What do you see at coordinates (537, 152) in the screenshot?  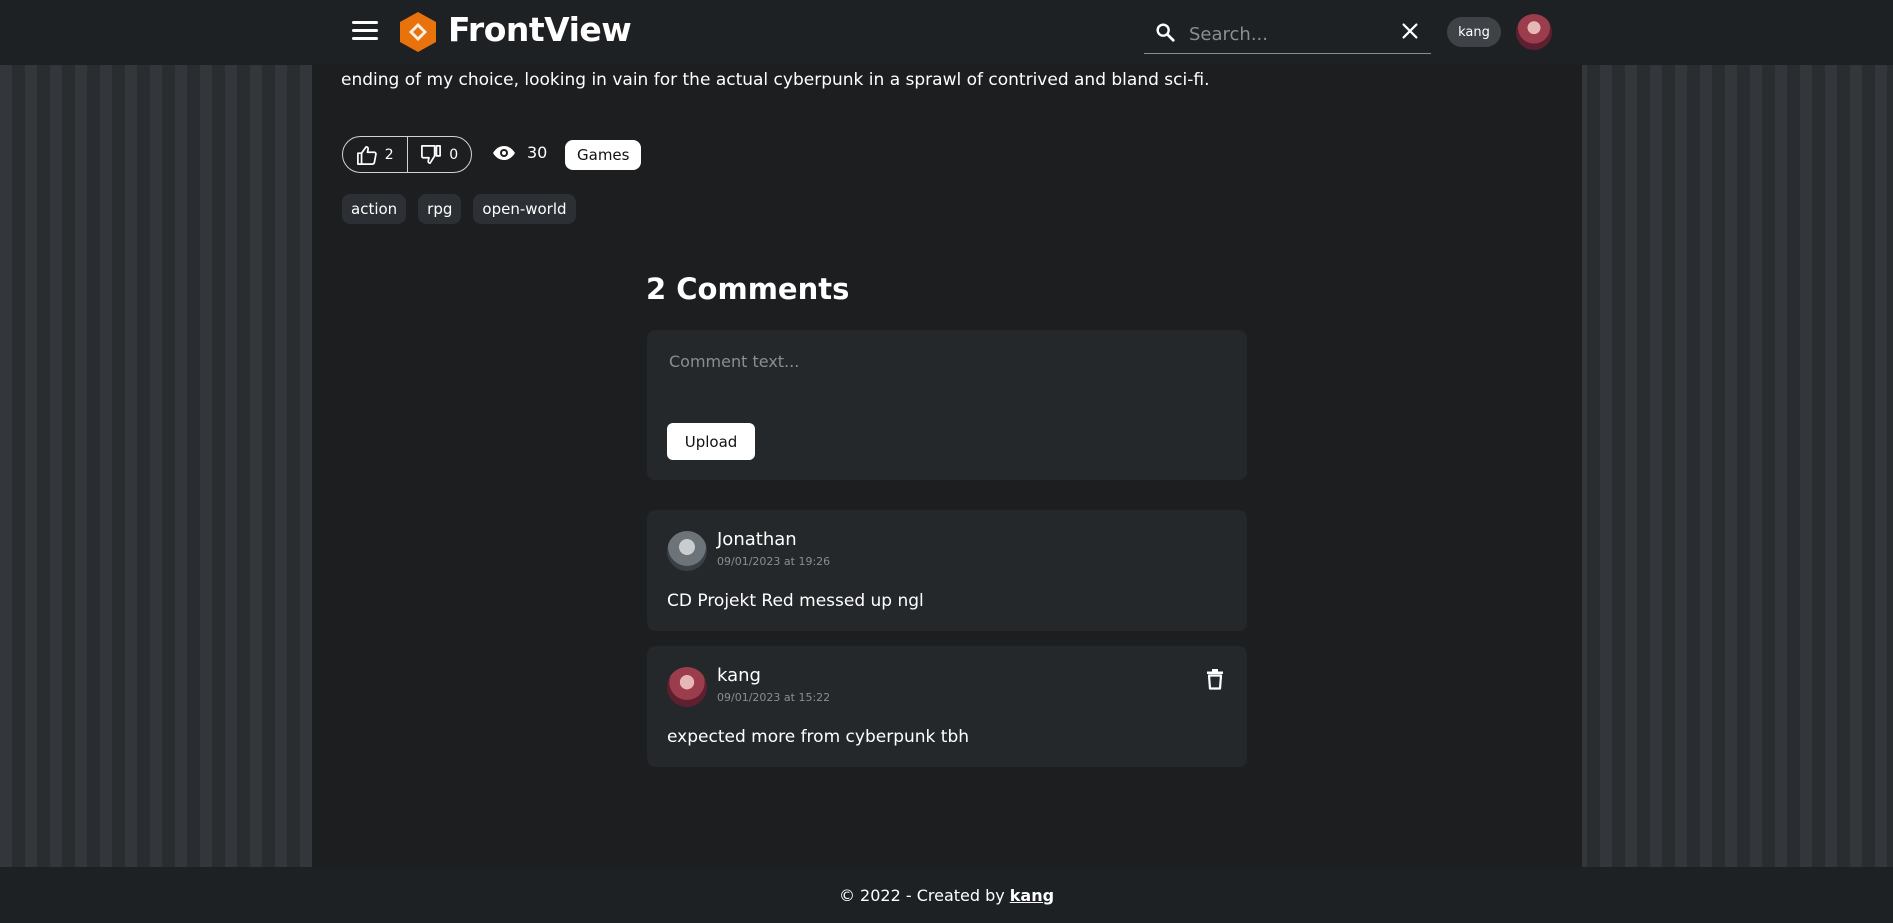 I see `view-count: 30` at bounding box center [537, 152].